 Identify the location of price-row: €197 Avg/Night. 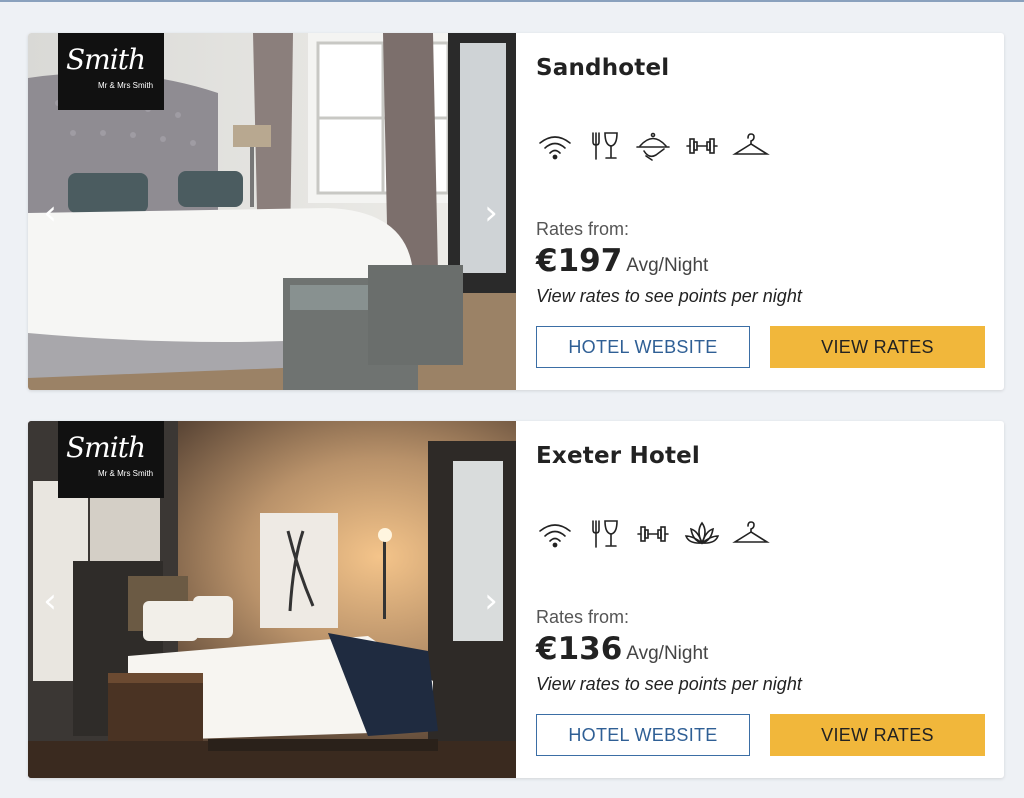
(622, 261).